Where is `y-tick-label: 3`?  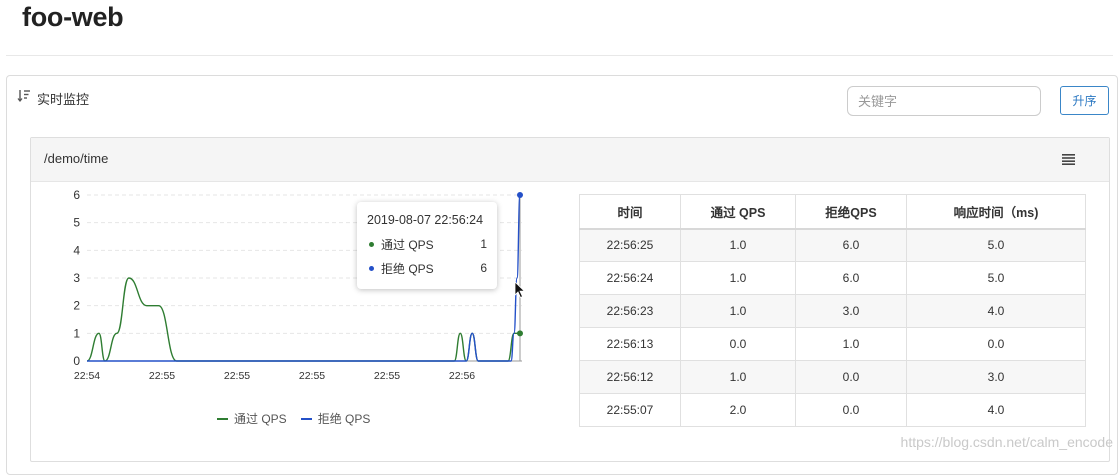 y-tick-label: 3 is located at coordinates (76, 278).